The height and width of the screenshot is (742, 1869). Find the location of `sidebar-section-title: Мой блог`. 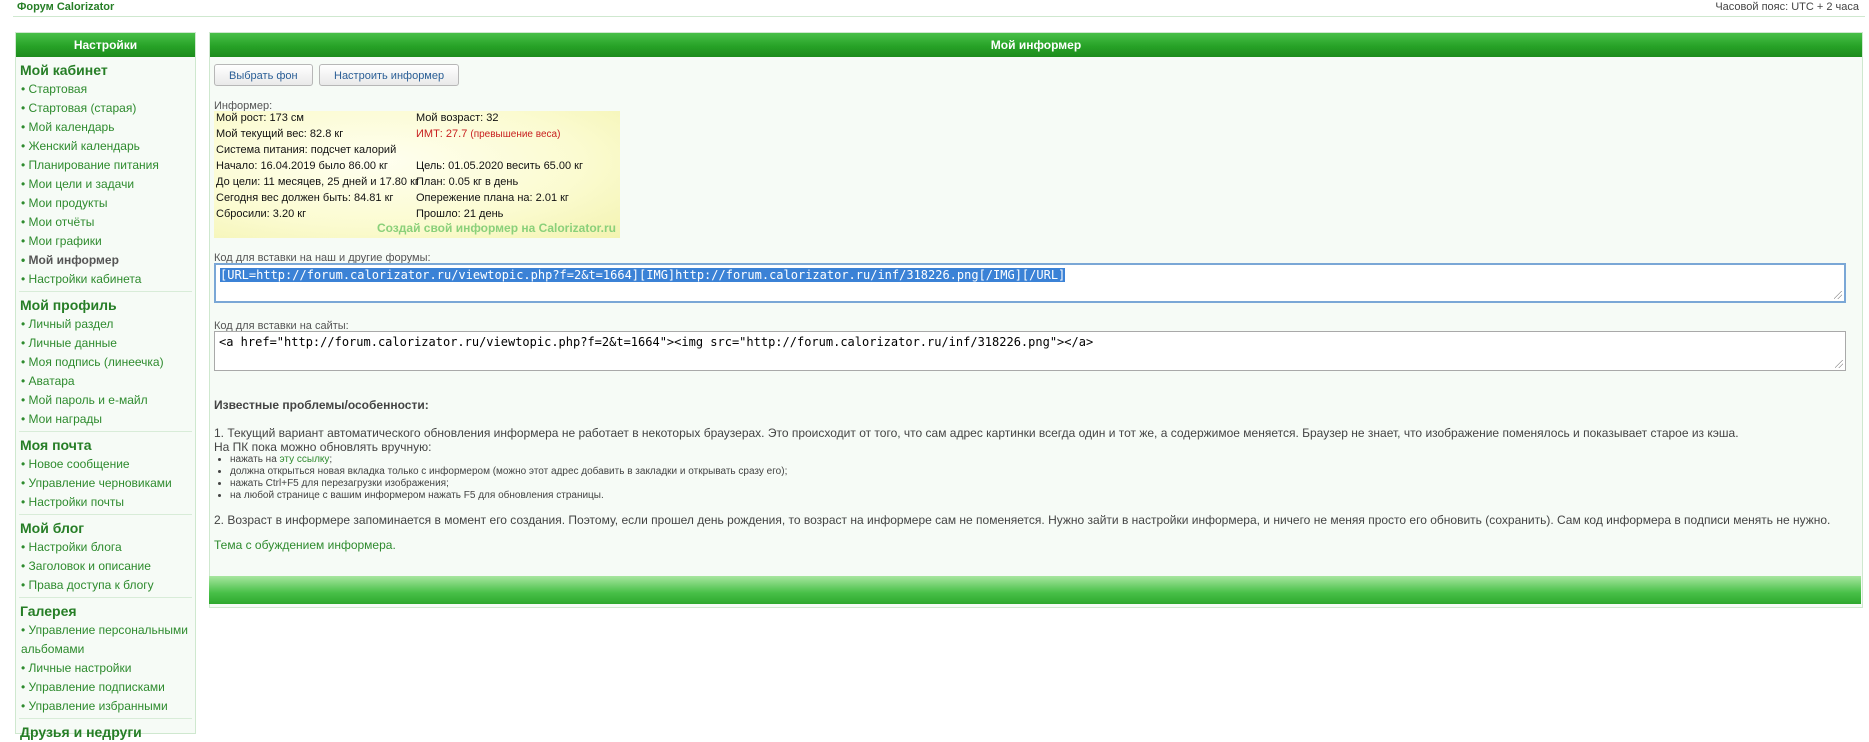

sidebar-section-title: Мой блог is located at coordinates (52, 528).